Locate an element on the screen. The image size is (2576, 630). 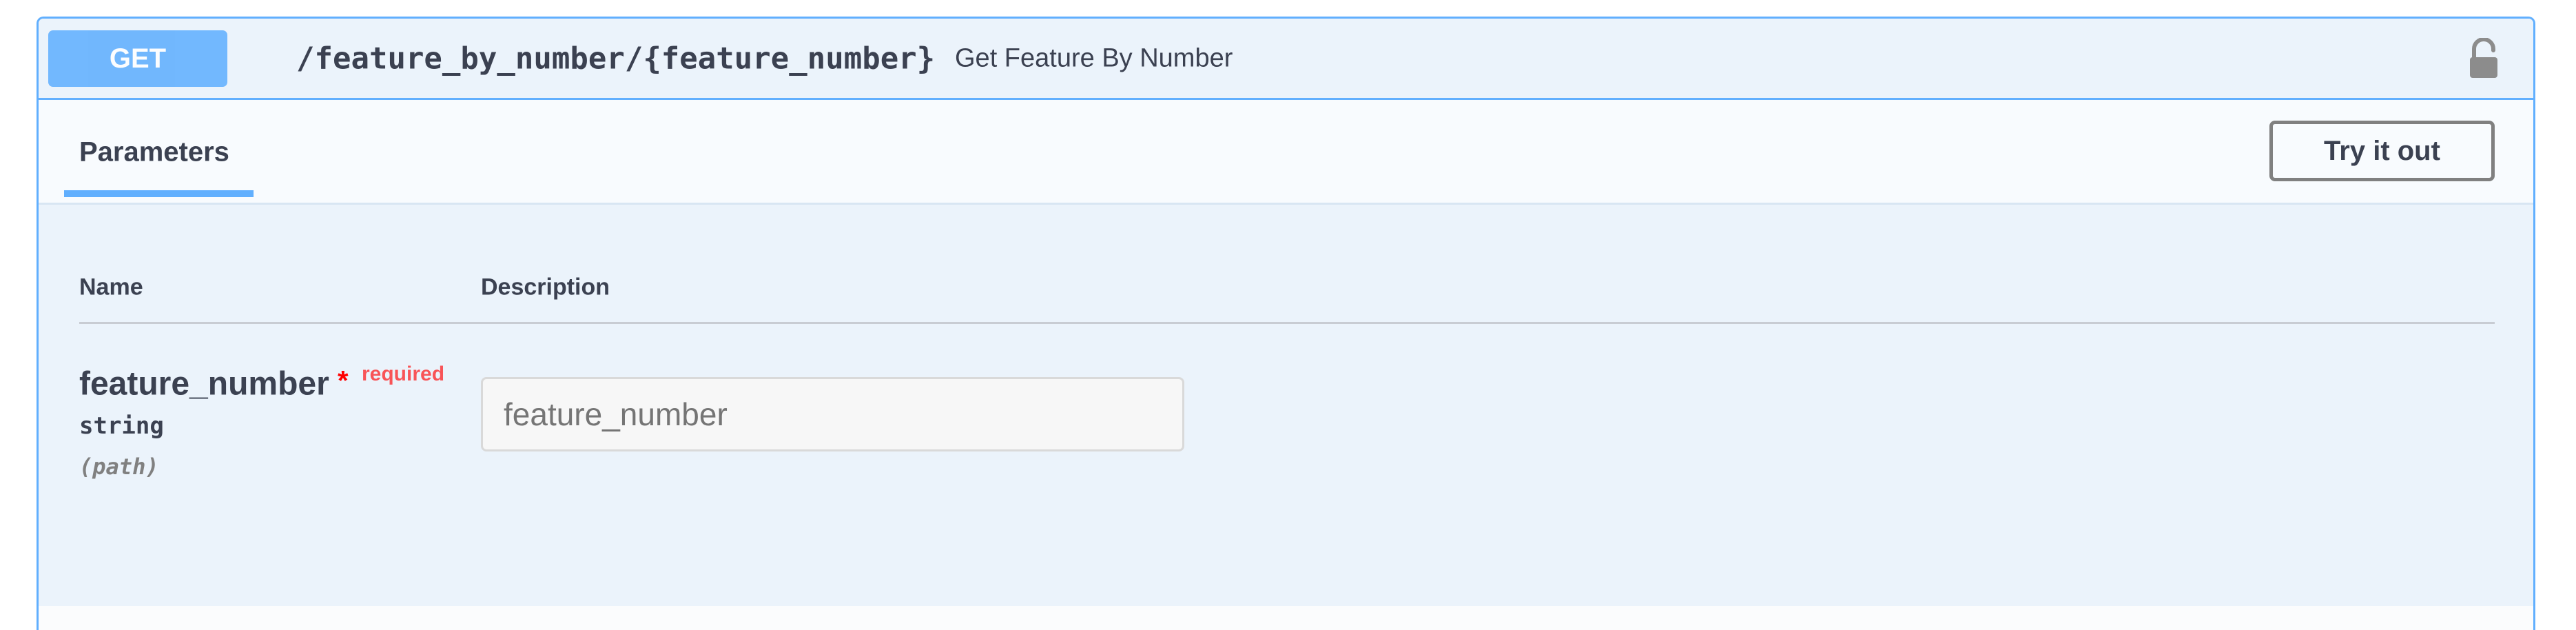
required-label: required is located at coordinates (403, 374).